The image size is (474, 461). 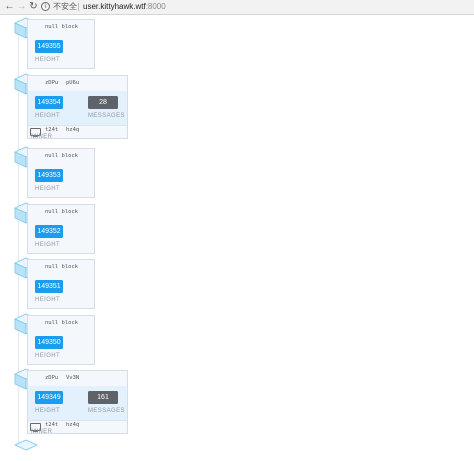 I want to click on block-card-body: 149352 HEIGHT, so click(x=61, y=237).